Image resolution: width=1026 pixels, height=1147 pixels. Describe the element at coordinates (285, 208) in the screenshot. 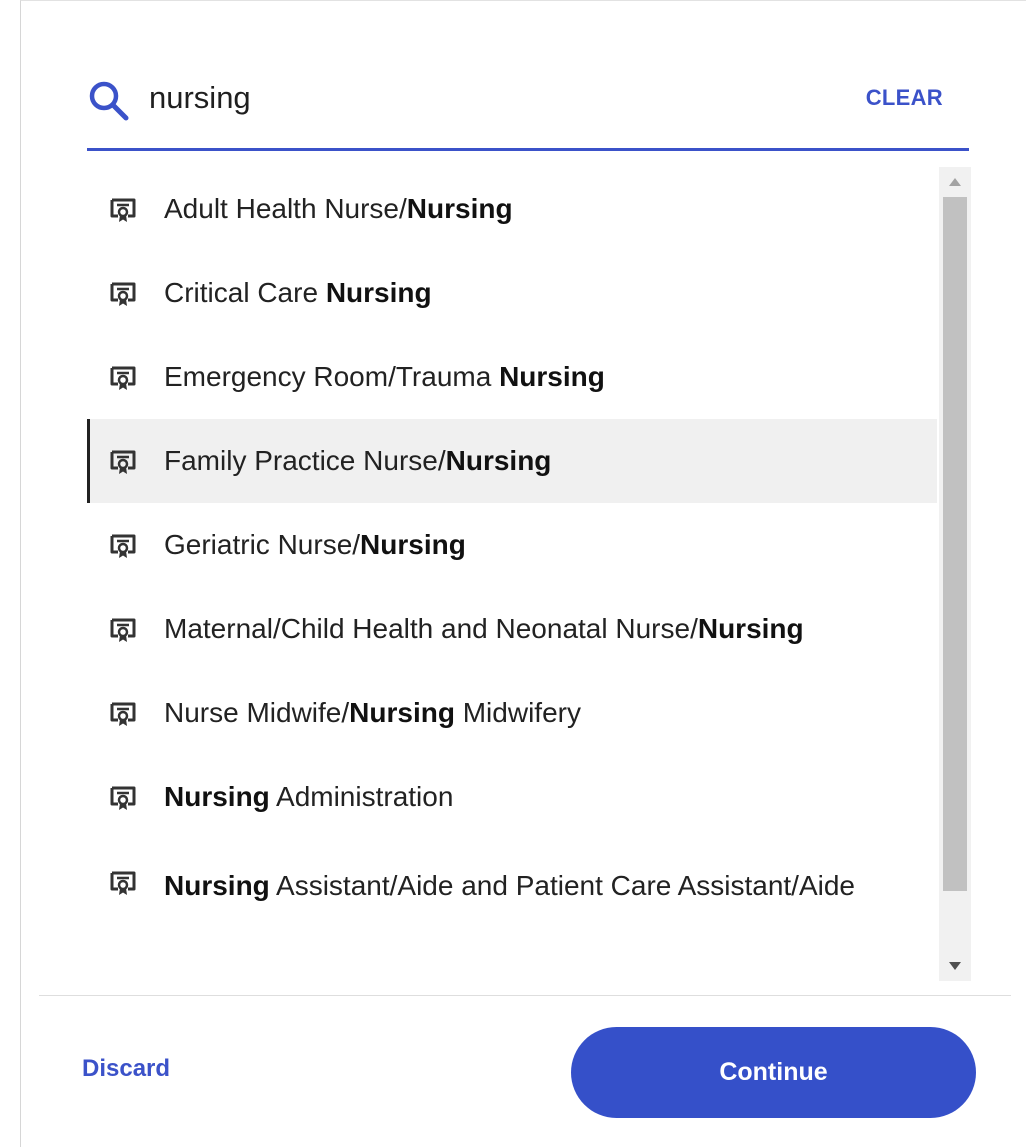

I see `result-label-prefix: Adult Health Nurse/` at that location.